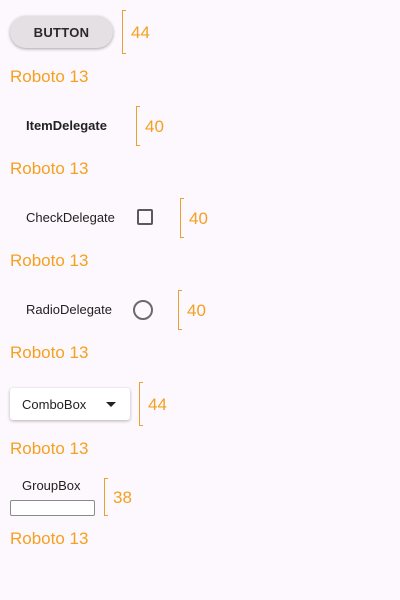  I want to click on combo-box: ComboBox, so click(70, 404).